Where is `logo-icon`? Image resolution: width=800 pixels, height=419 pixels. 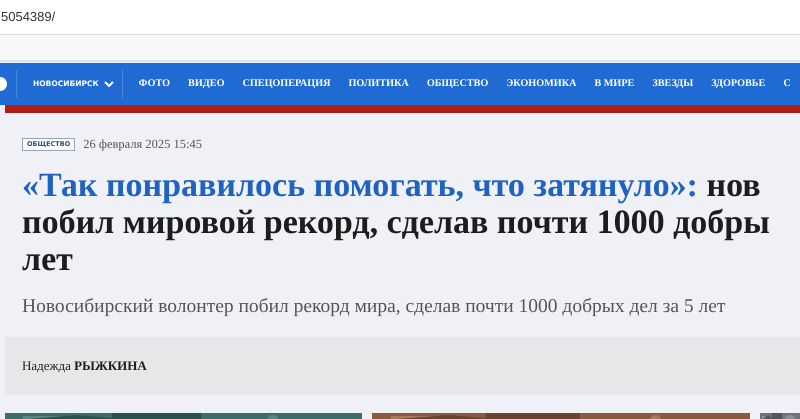
logo-icon is located at coordinates (3, 84).